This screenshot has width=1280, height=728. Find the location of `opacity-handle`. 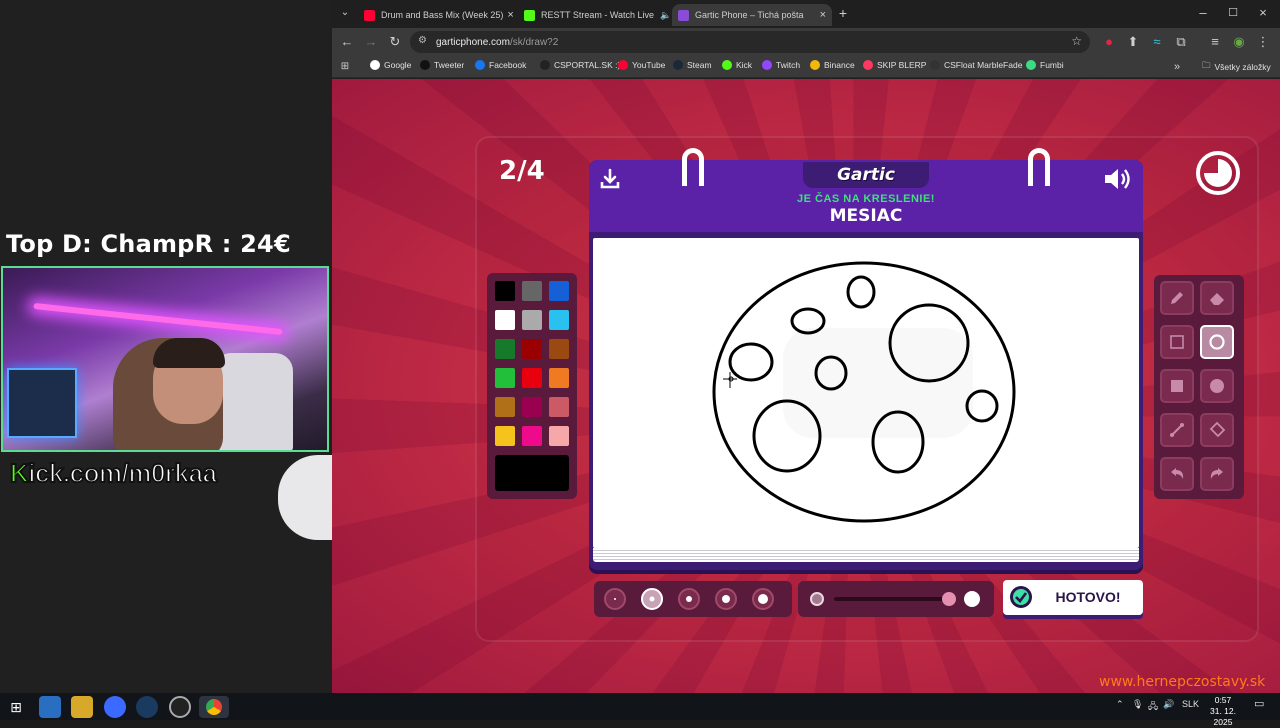

opacity-handle is located at coordinates (949, 599).